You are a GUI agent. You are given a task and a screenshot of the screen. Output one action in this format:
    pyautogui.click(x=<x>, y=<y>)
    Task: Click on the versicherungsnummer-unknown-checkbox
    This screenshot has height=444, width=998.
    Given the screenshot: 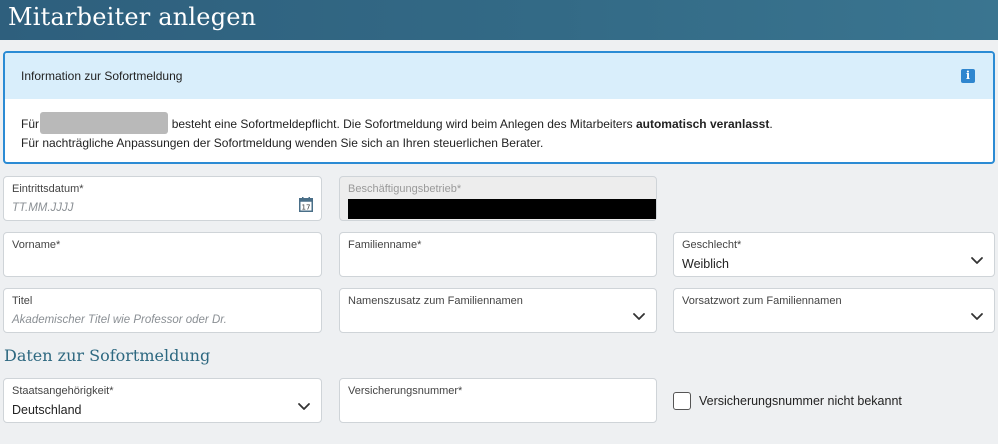 What is the action you would take?
    pyautogui.click(x=682, y=401)
    